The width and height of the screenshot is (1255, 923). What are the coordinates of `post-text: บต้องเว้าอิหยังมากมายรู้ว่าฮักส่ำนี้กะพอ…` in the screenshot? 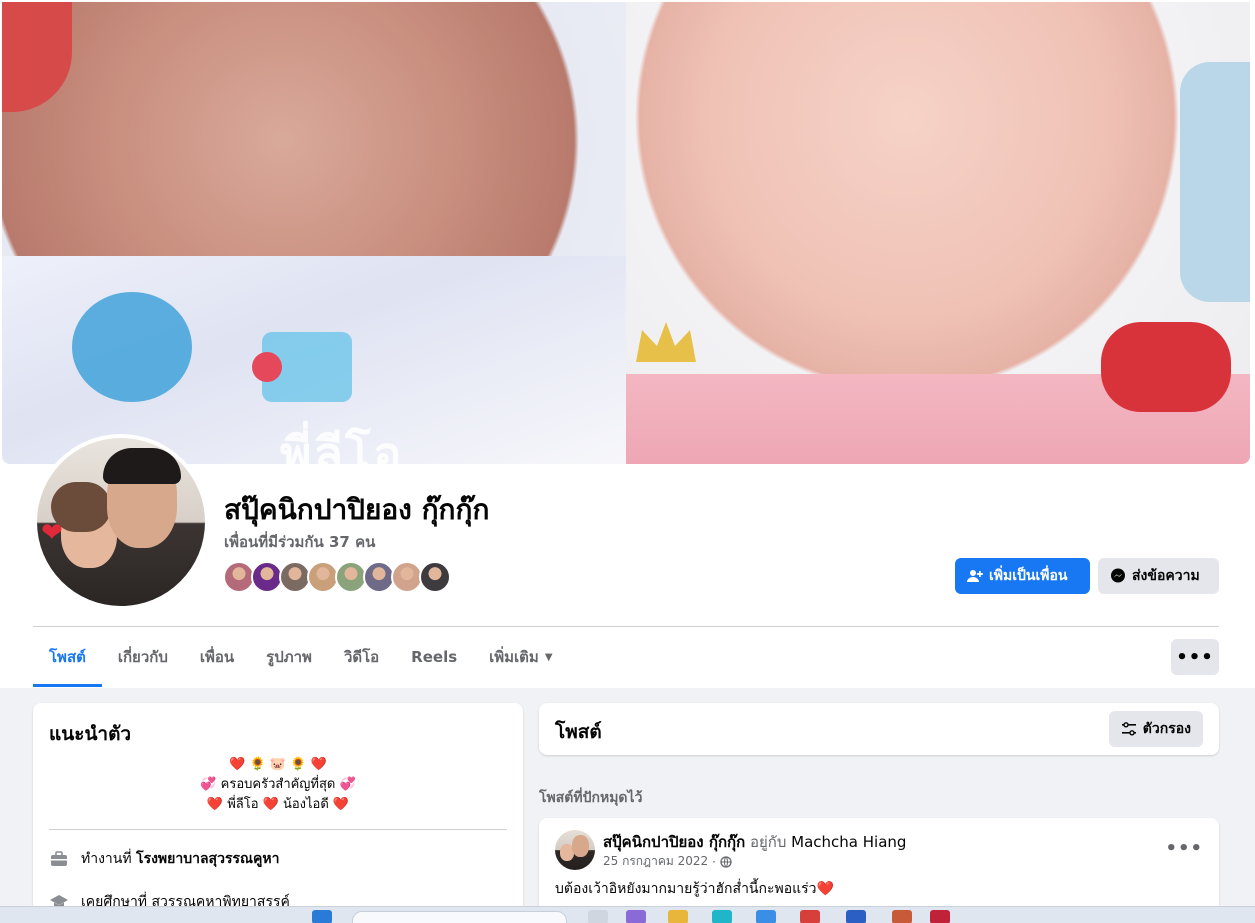 It's located at (694, 889).